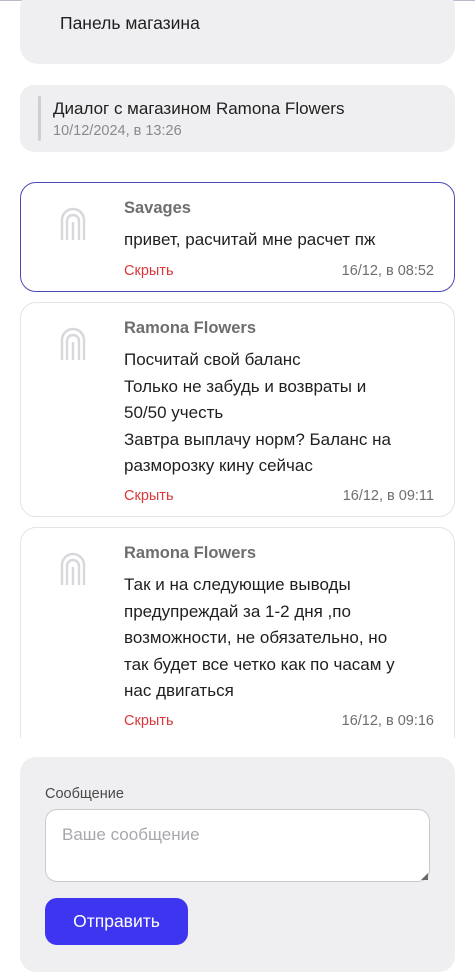 This screenshot has height=972, width=475. Describe the element at coordinates (39, 118) in the screenshot. I see `dialog-accent-bar` at that location.